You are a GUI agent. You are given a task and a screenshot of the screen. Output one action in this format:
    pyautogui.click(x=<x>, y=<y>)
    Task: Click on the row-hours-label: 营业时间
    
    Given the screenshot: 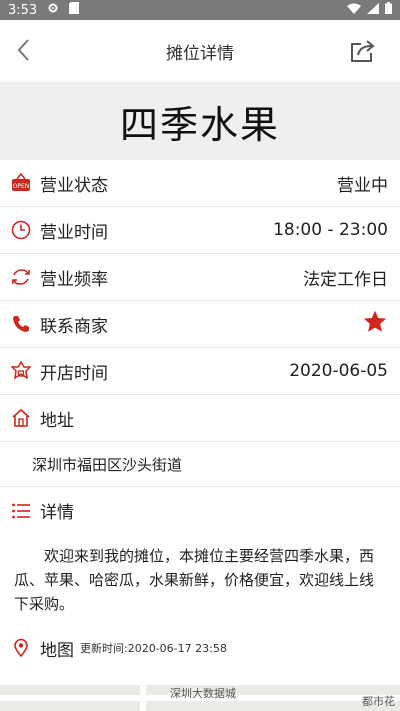 What is the action you would take?
    pyautogui.click(x=74, y=232)
    